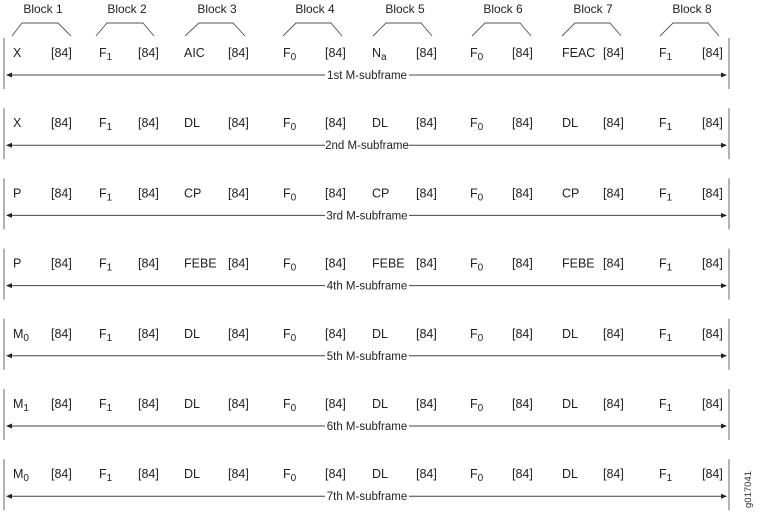 Image resolution: width=762 pixels, height=512 pixels. I want to click on overhead-bit-base: CP, so click(570, 193).